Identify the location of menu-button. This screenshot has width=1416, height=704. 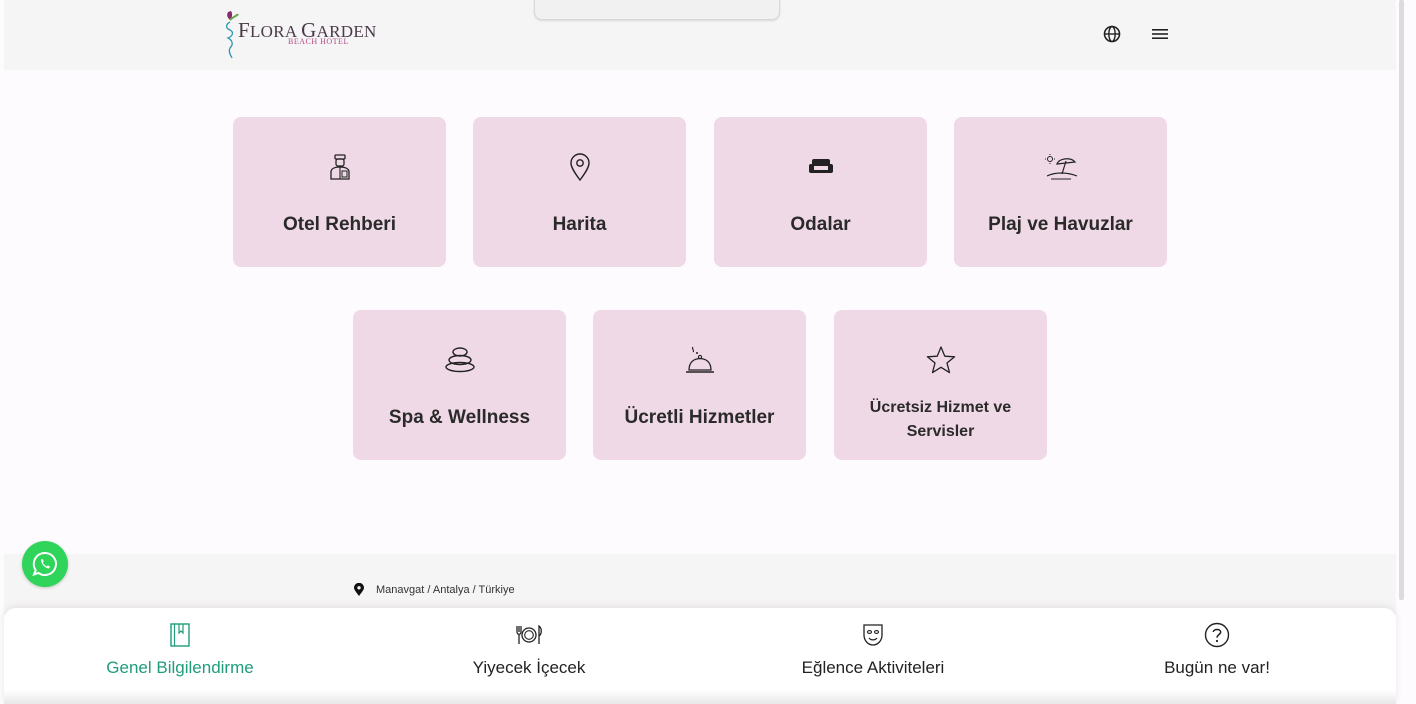
(1160, 34).